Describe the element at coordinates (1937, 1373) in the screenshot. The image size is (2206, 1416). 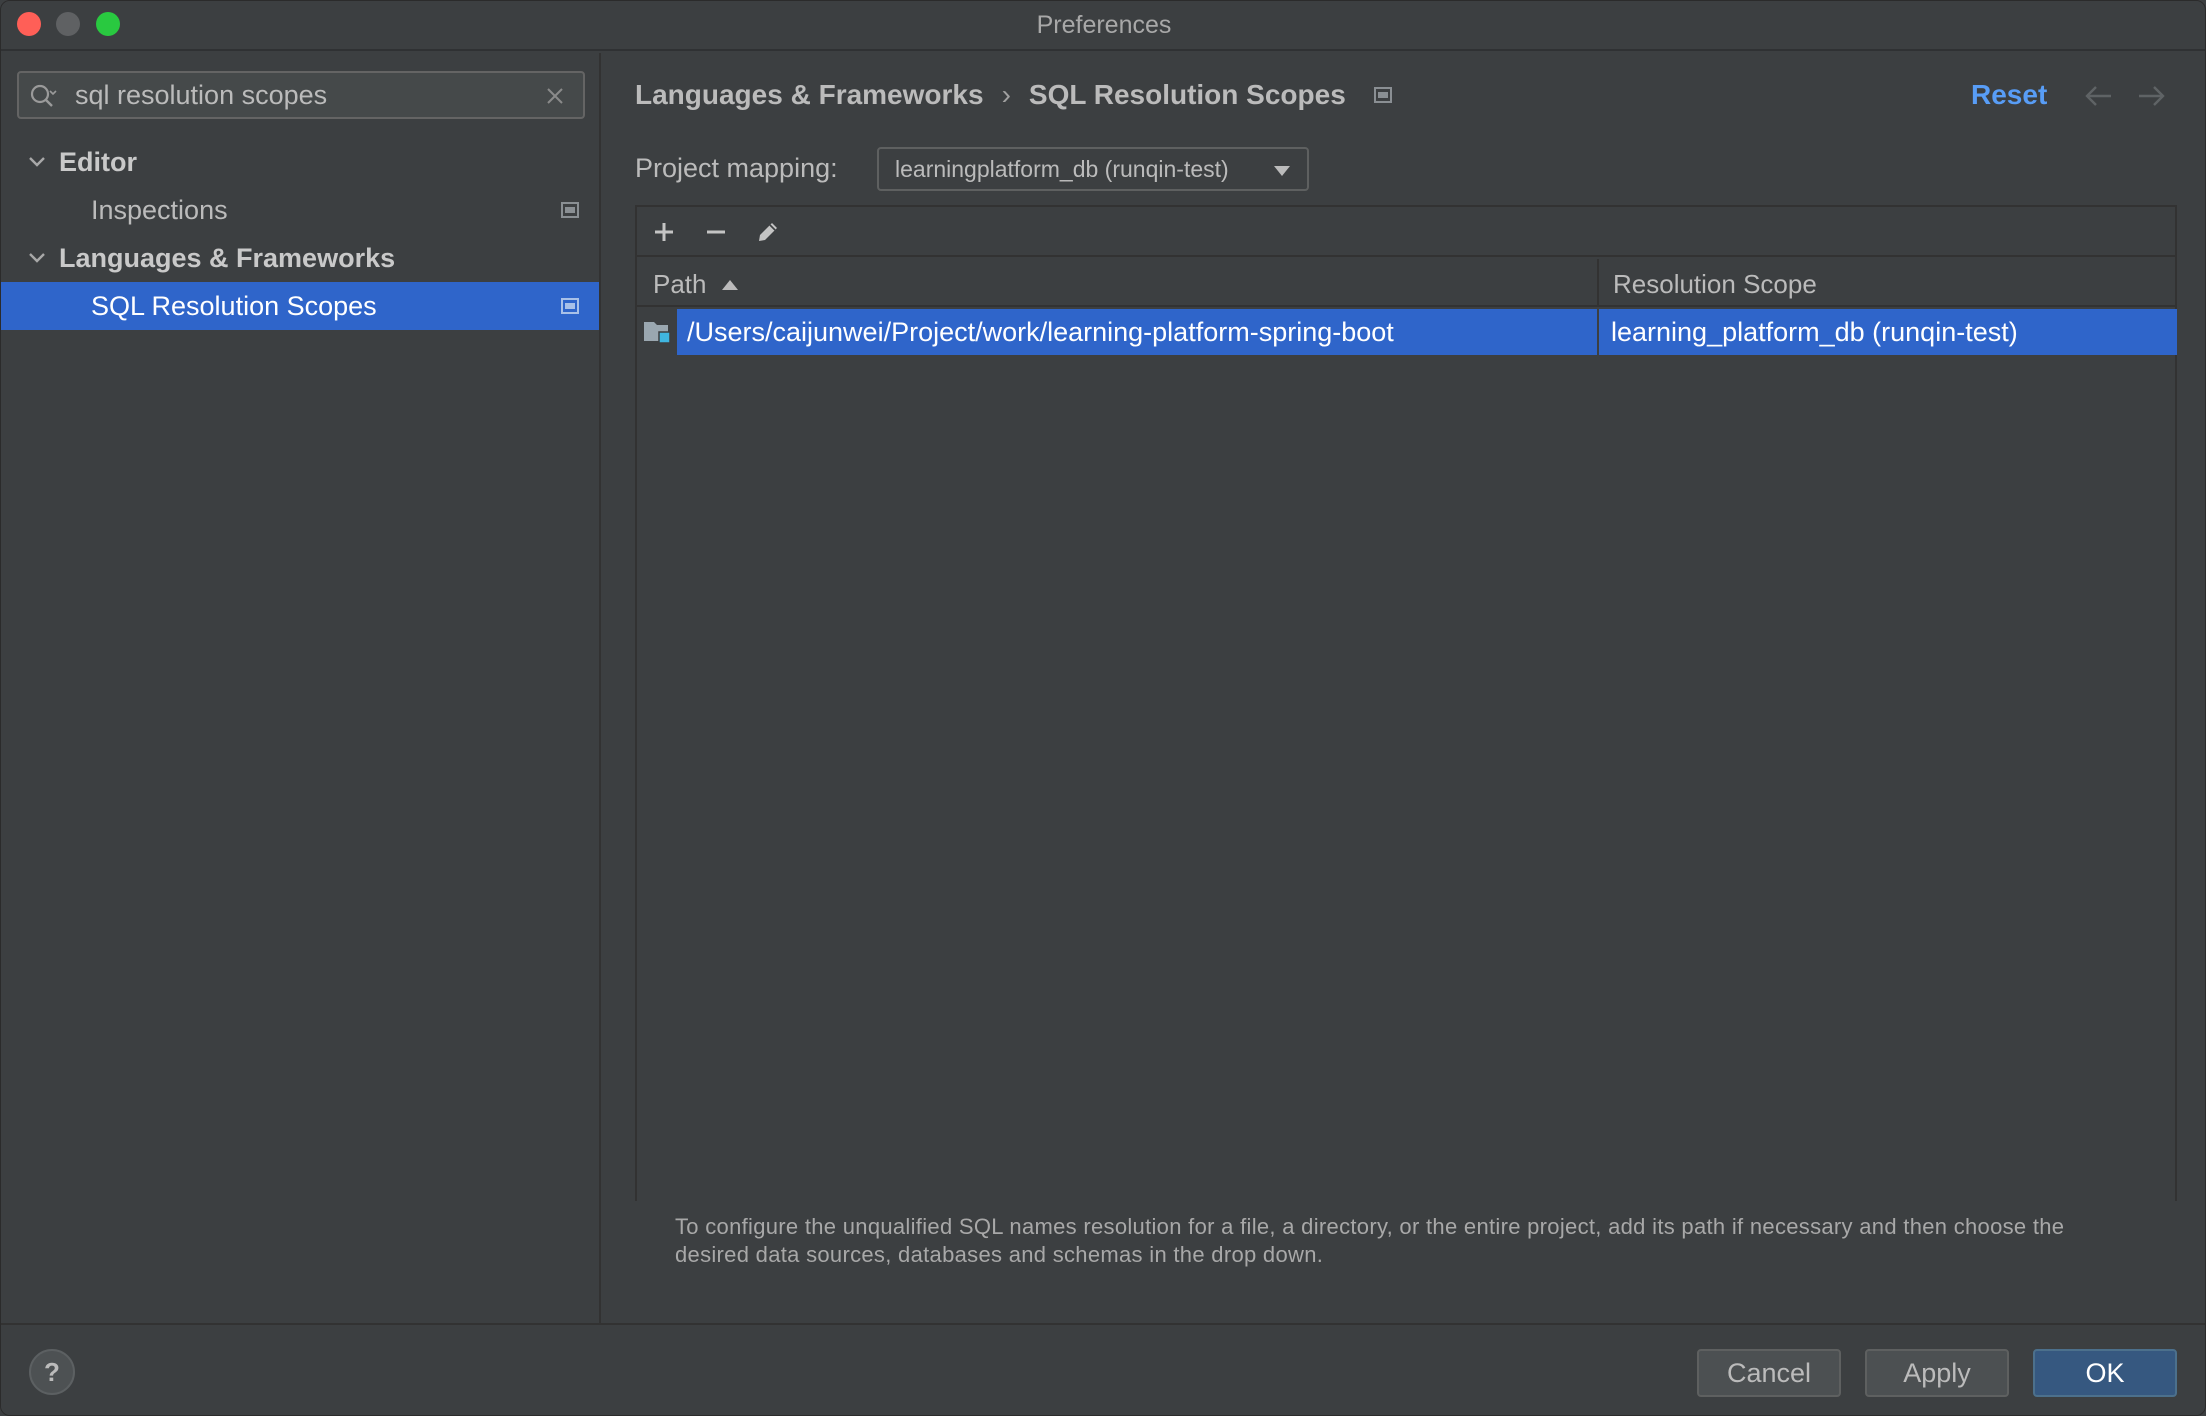
I see `apply-button: Apply` at that location.